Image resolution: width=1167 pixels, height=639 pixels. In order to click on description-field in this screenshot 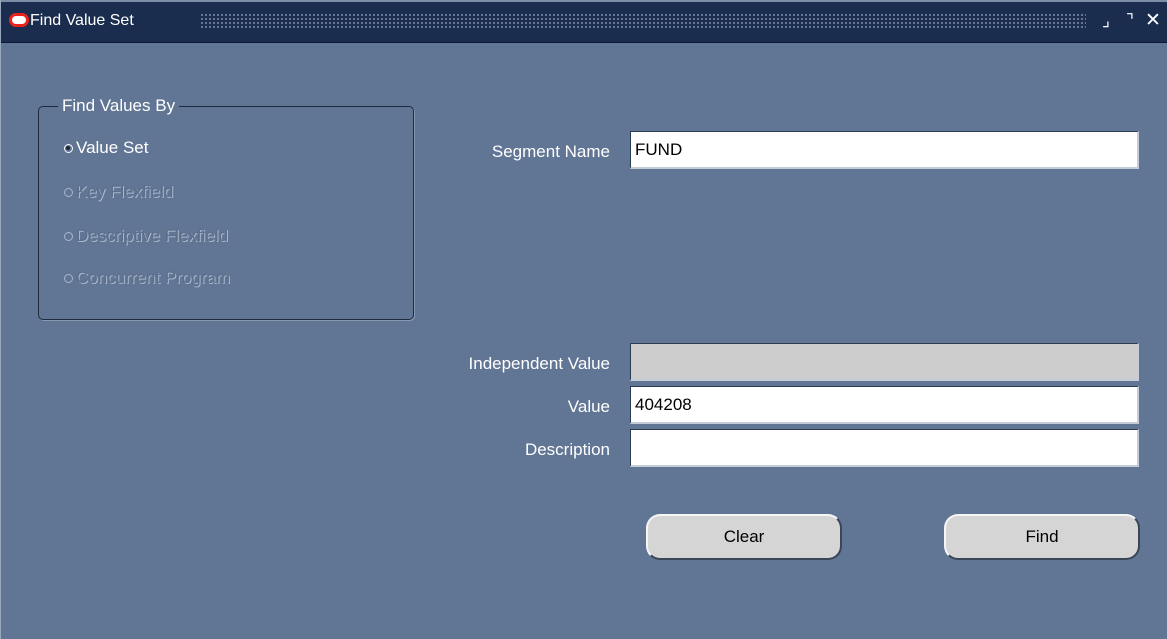, I will do `click(884, 448)`.